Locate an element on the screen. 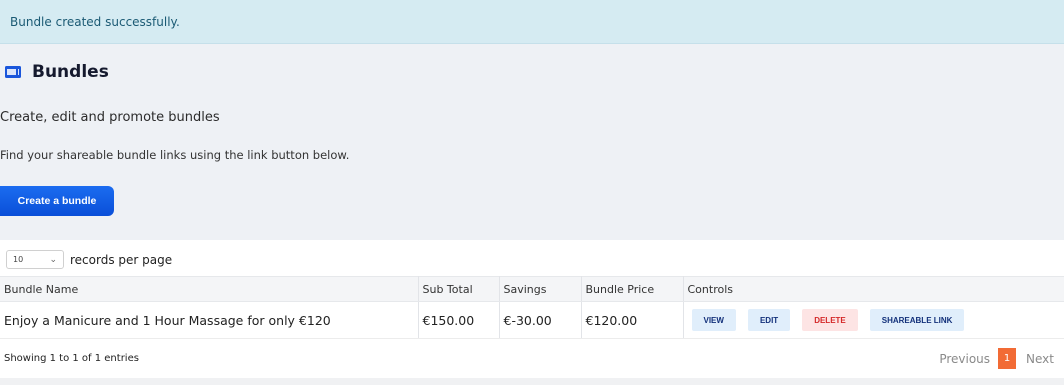  delete-button: DELETE is located at coordinates (830, 320).